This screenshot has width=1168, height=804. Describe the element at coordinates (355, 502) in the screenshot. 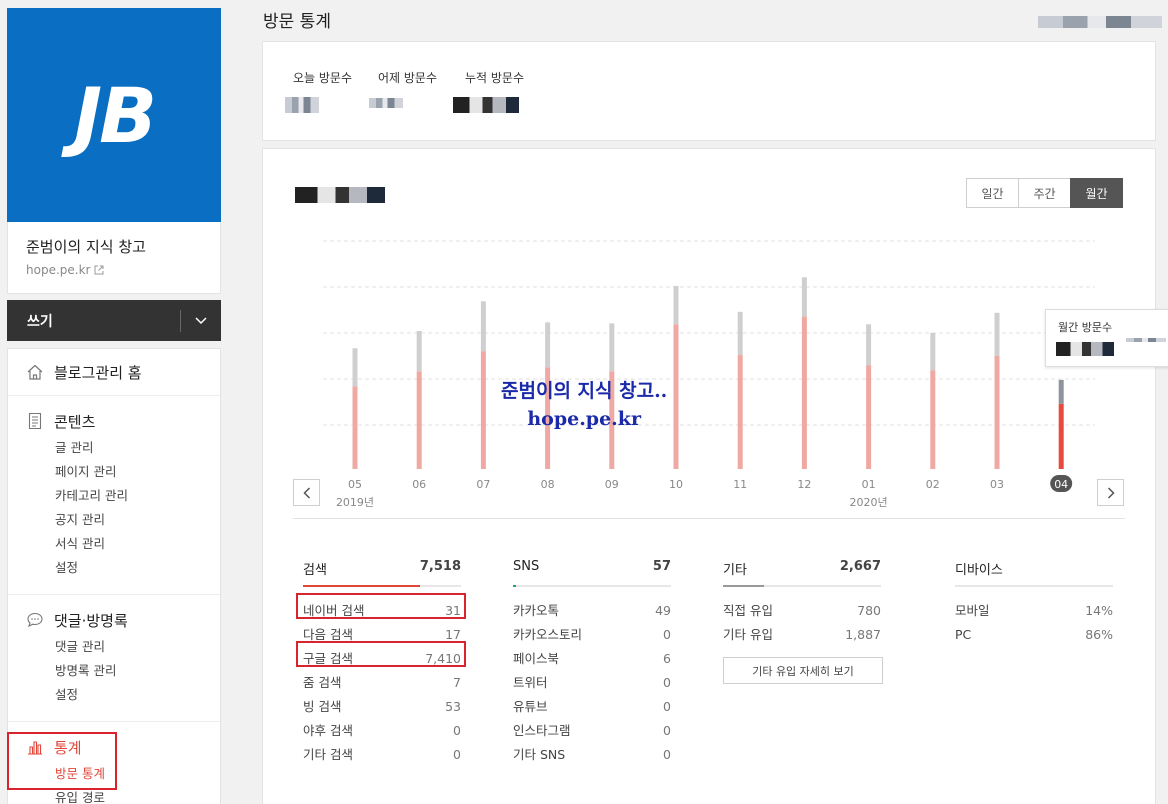

I see `year-label: 2019년` at that location.